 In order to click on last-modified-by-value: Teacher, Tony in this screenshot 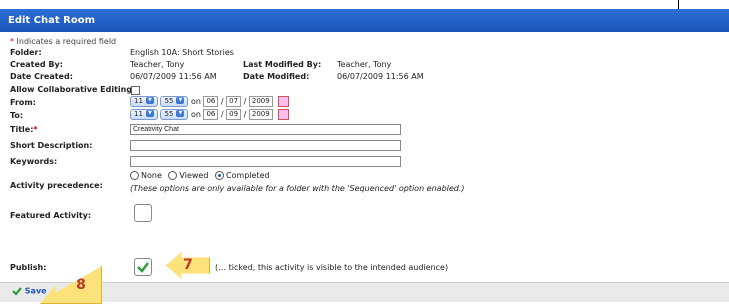, I will do `click(364, 64)`.